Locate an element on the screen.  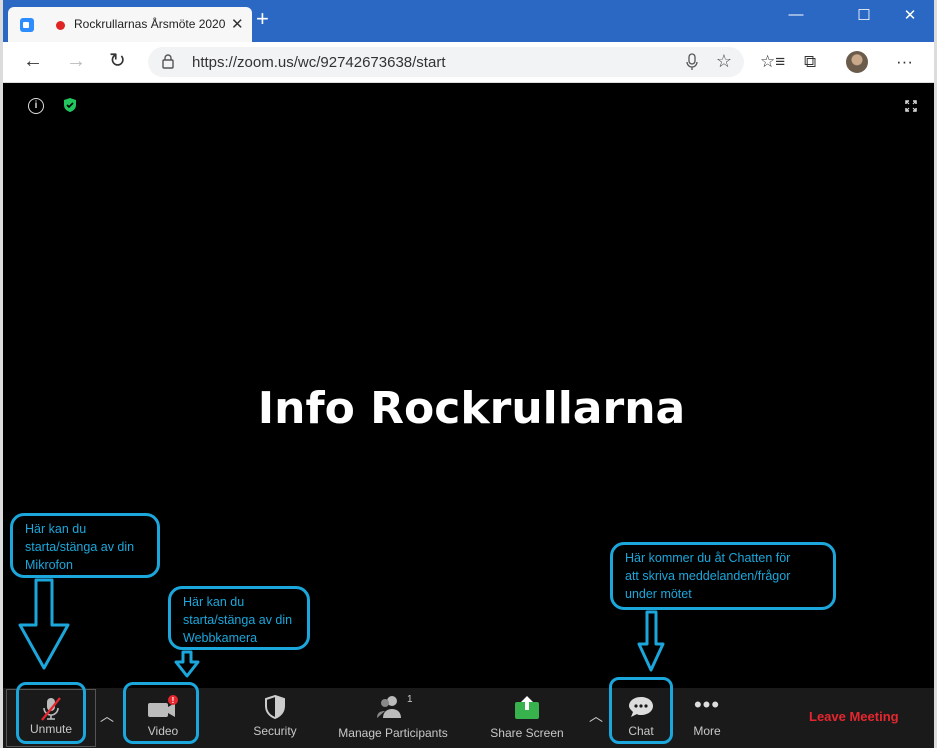
leave-meeting-button: Leave Meeting is located at coordinates (854, 716).